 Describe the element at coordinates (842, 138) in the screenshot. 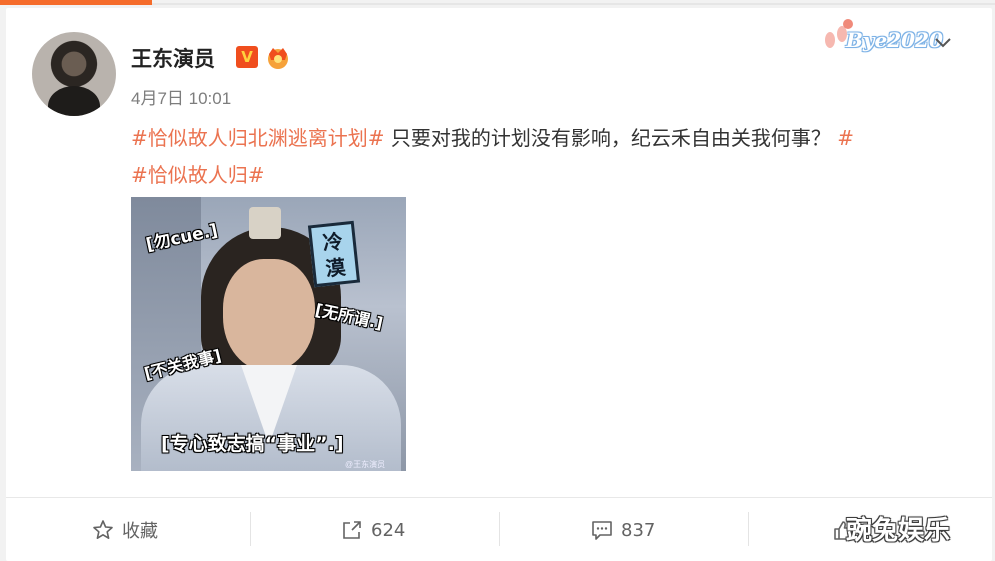

I see `hashtag-link: #` at that location.